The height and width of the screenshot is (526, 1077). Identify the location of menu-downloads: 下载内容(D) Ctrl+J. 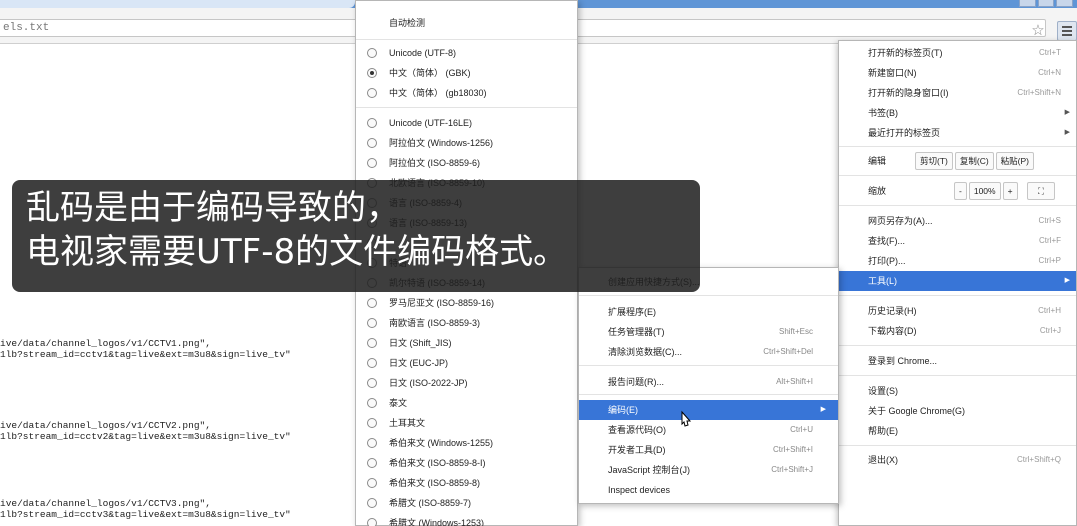
(957, 331).